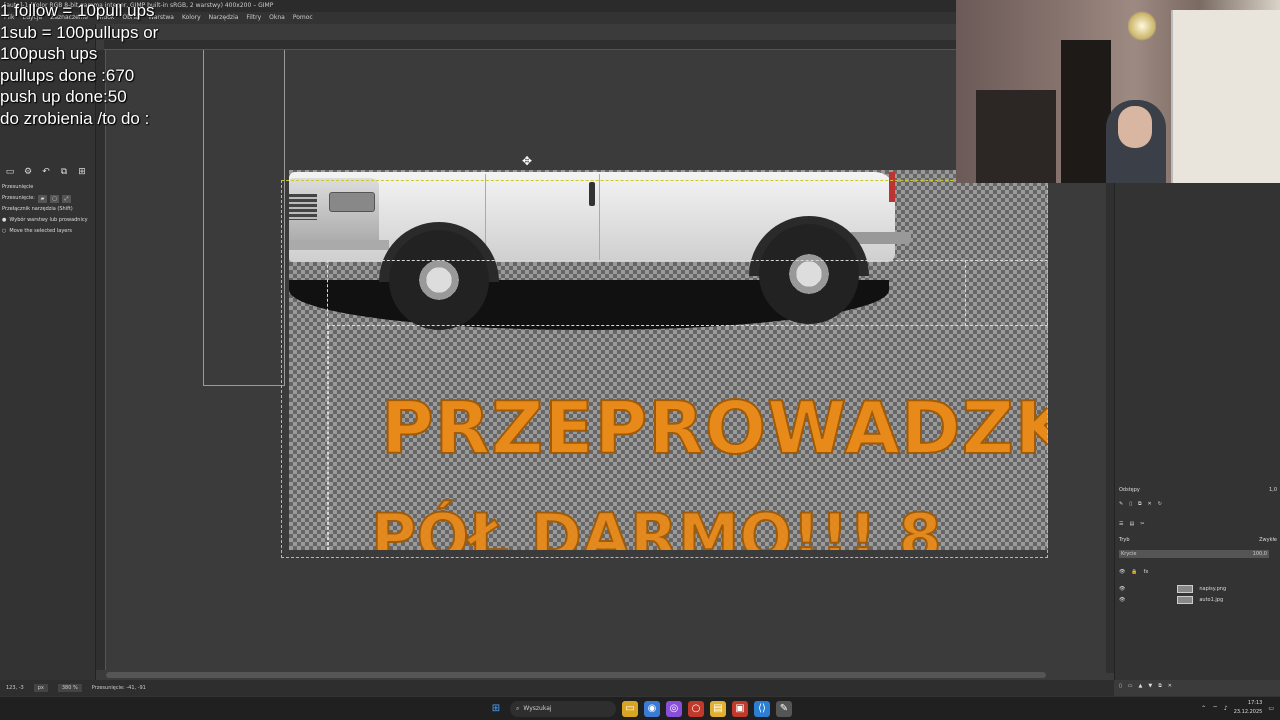  I want to click on streamer-head, so click(1135, 127).